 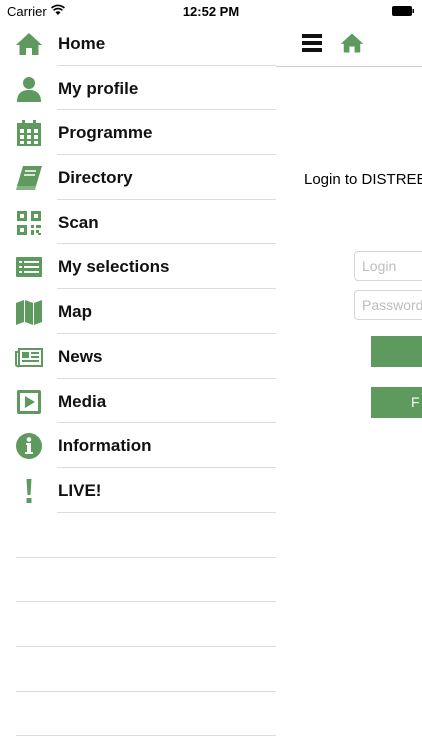 I want to click on menu-item-directory: Directory, so click(x=138, y=177).